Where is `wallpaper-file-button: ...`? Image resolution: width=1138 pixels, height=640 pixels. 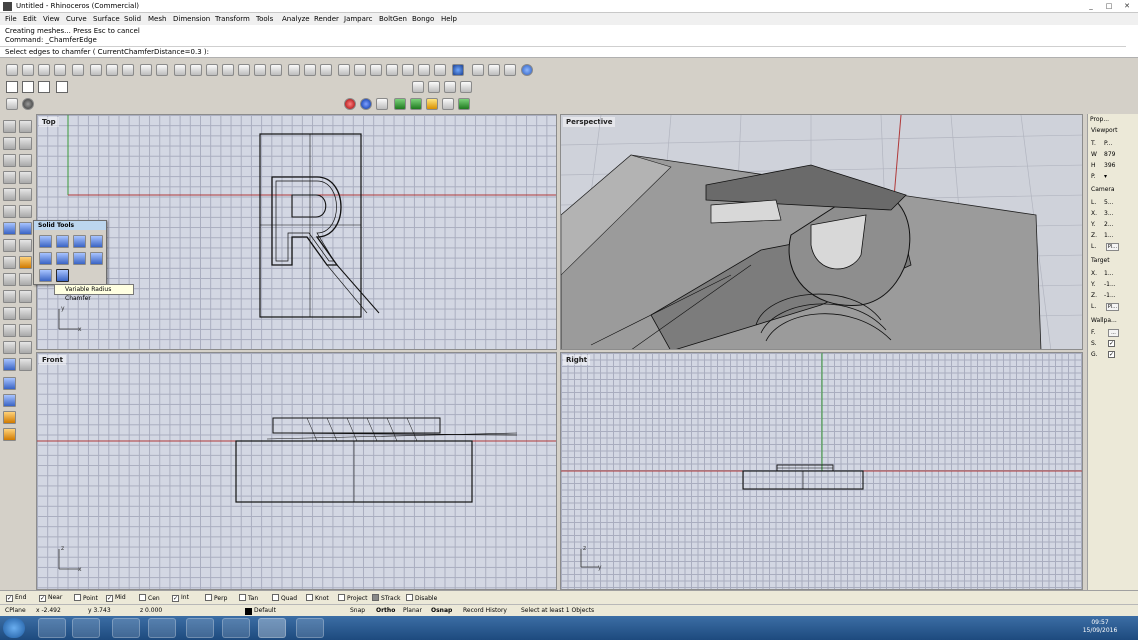 wallpaper-file-button: ... is located at coordinates (1113, 333).